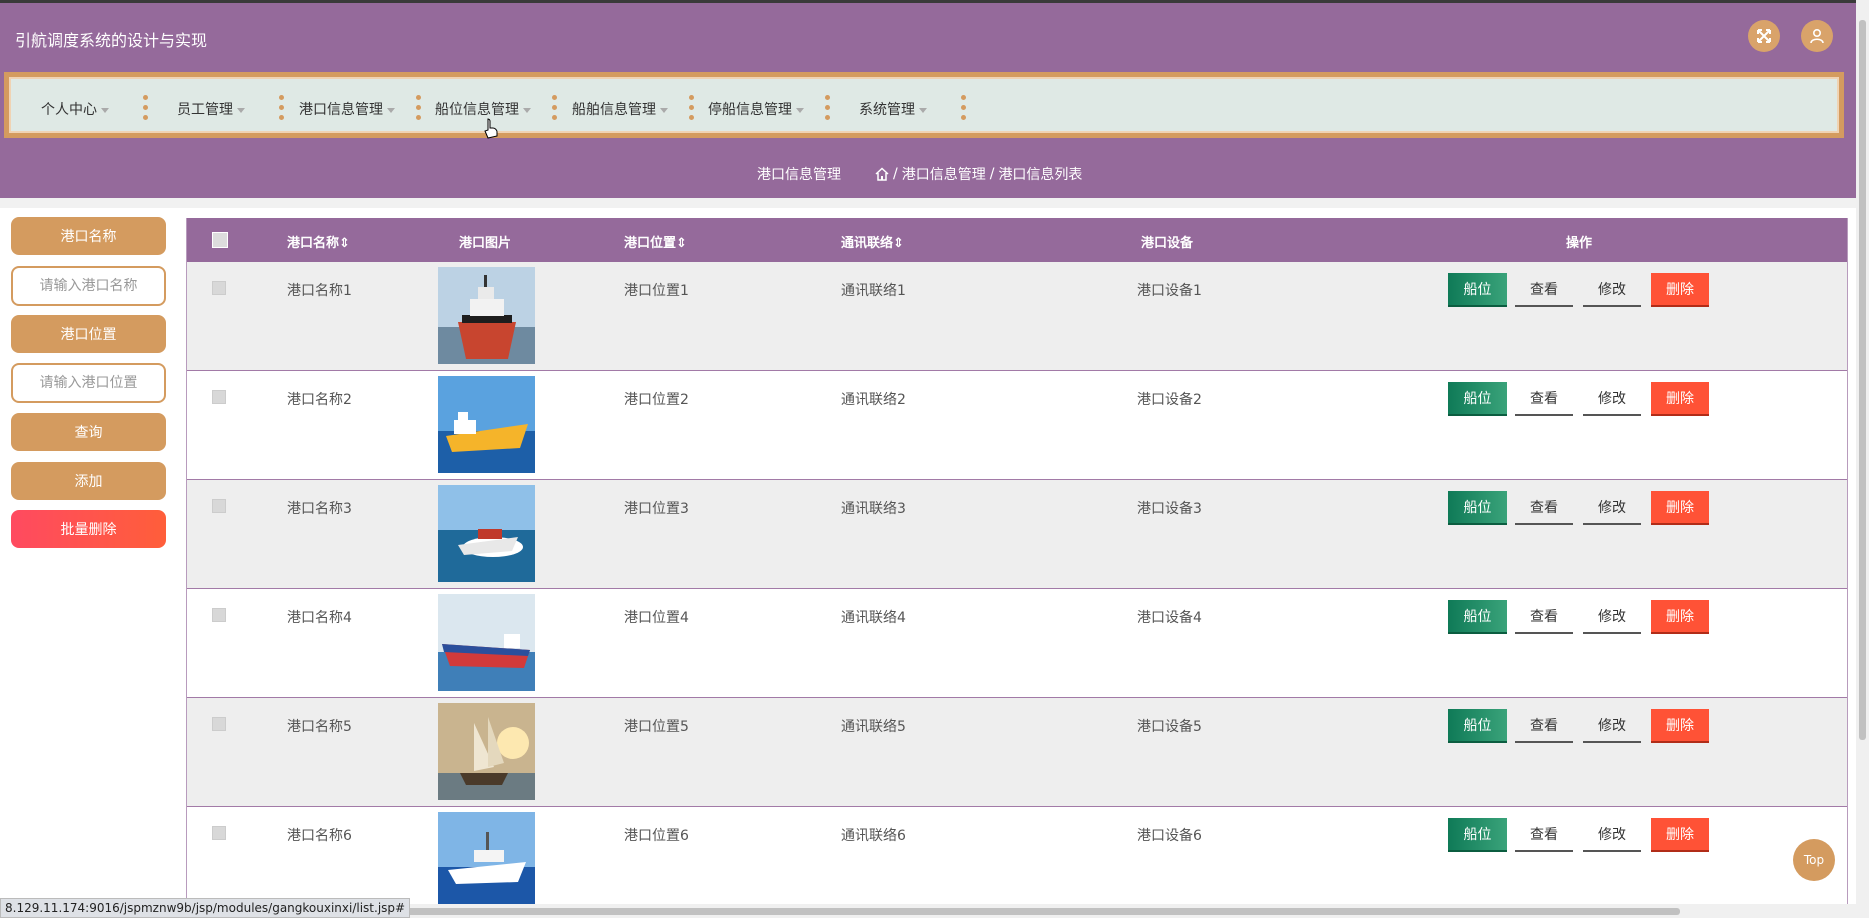 The height and width of the screenshot is (918, 1869). Describe the element at coordinates (1017, 425) in the screenshot. I see `table-row: 港口名称2 港口位置2 通讯联络2 港口设备2 船位 查看 修改 删除` at that location.